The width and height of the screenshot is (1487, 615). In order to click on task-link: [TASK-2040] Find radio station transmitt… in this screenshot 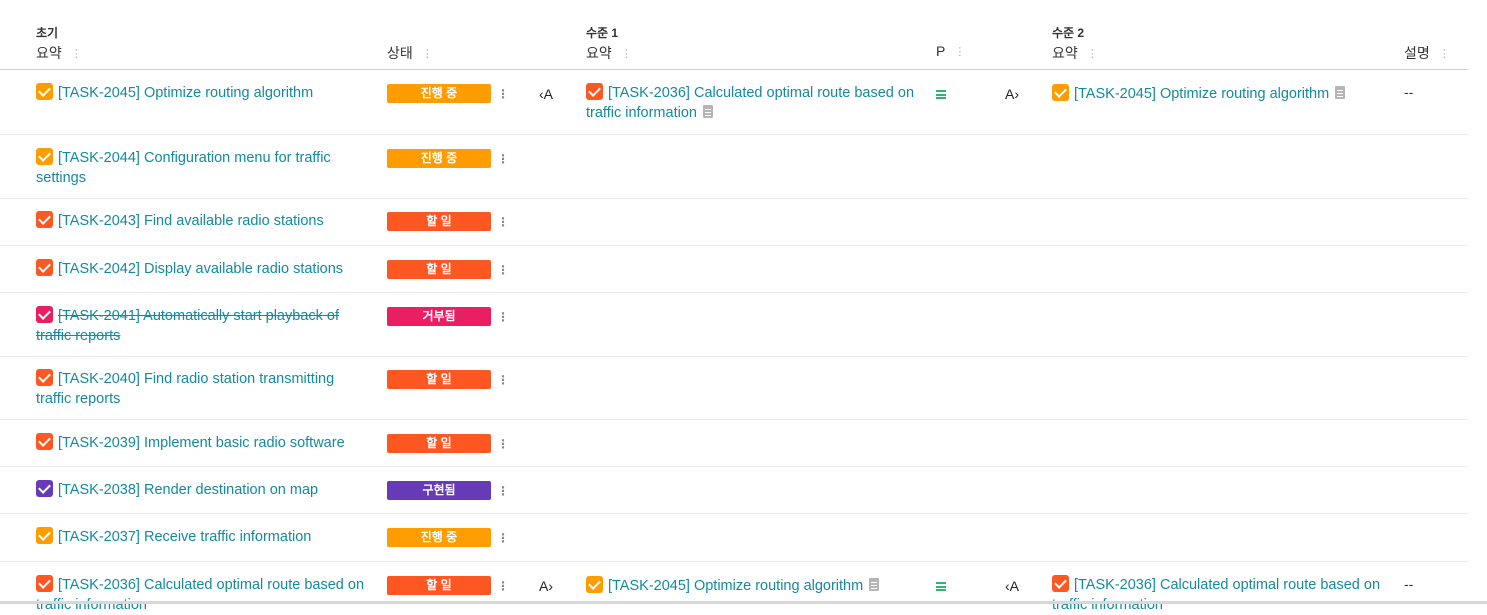, I will do `click(185, 389)`.